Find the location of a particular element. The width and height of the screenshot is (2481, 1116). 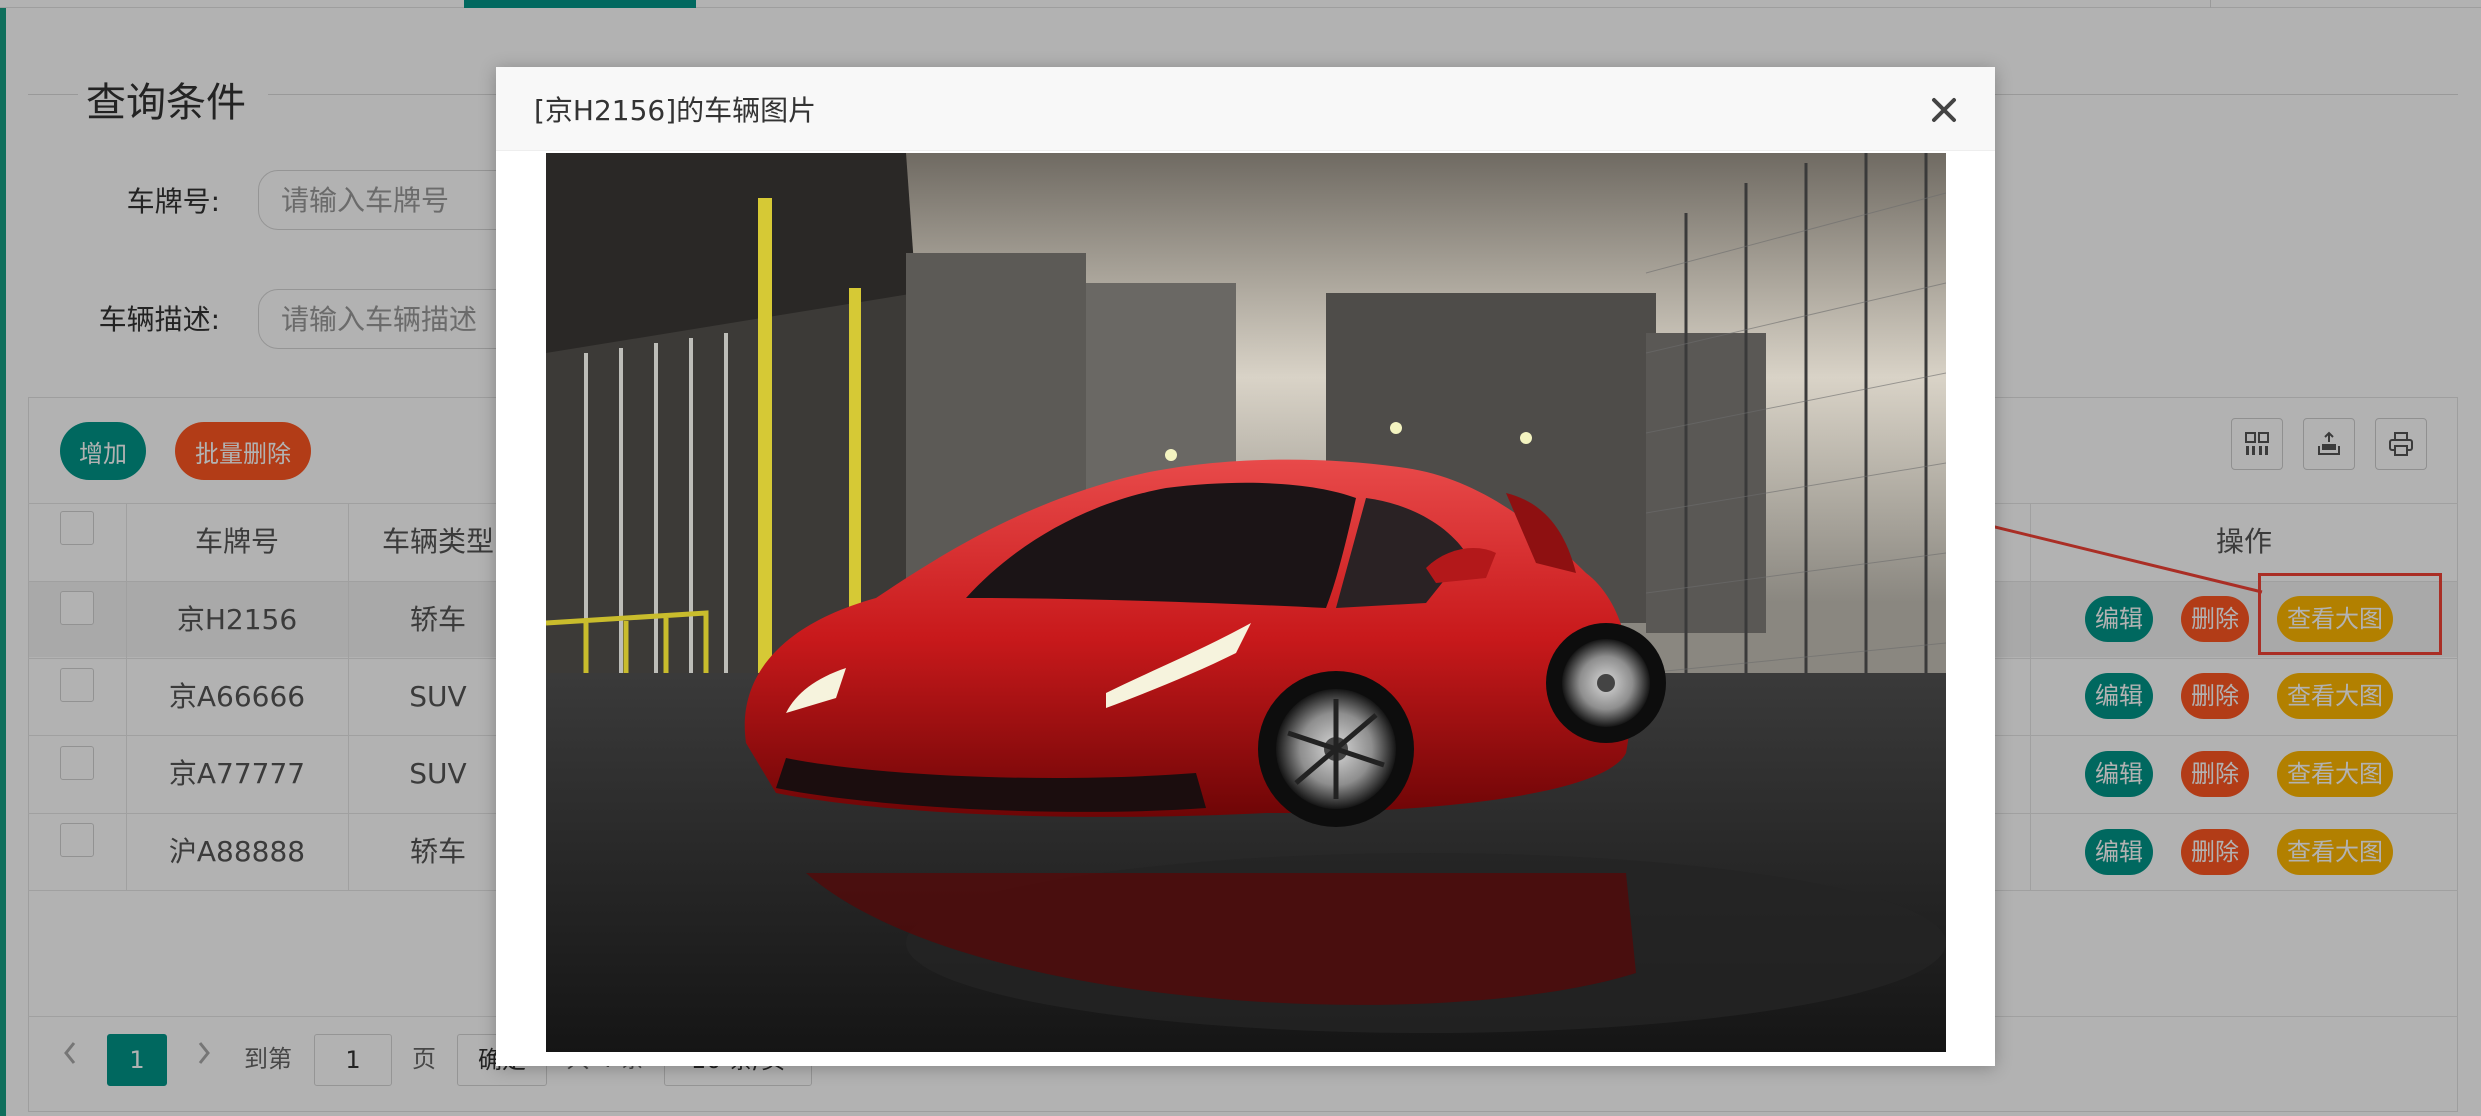

close-icon is located at coordinates (1944, 110).